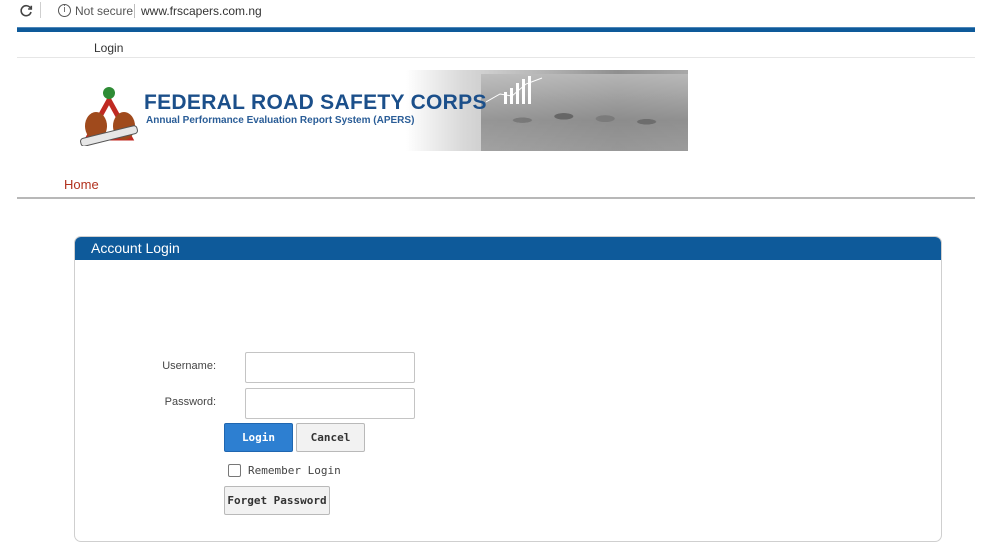 This screenshot has height=542, width=983. Describe the element at coordinates (330, 437) in the screenshot. I see `cancel-button: Cancel` at that location.